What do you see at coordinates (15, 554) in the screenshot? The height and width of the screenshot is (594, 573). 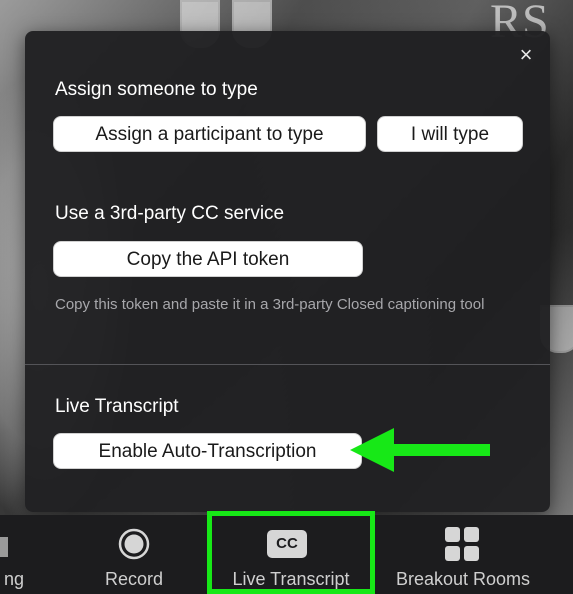 I see `toolbar-item-partial: ng` at bounding box center [15, 554].